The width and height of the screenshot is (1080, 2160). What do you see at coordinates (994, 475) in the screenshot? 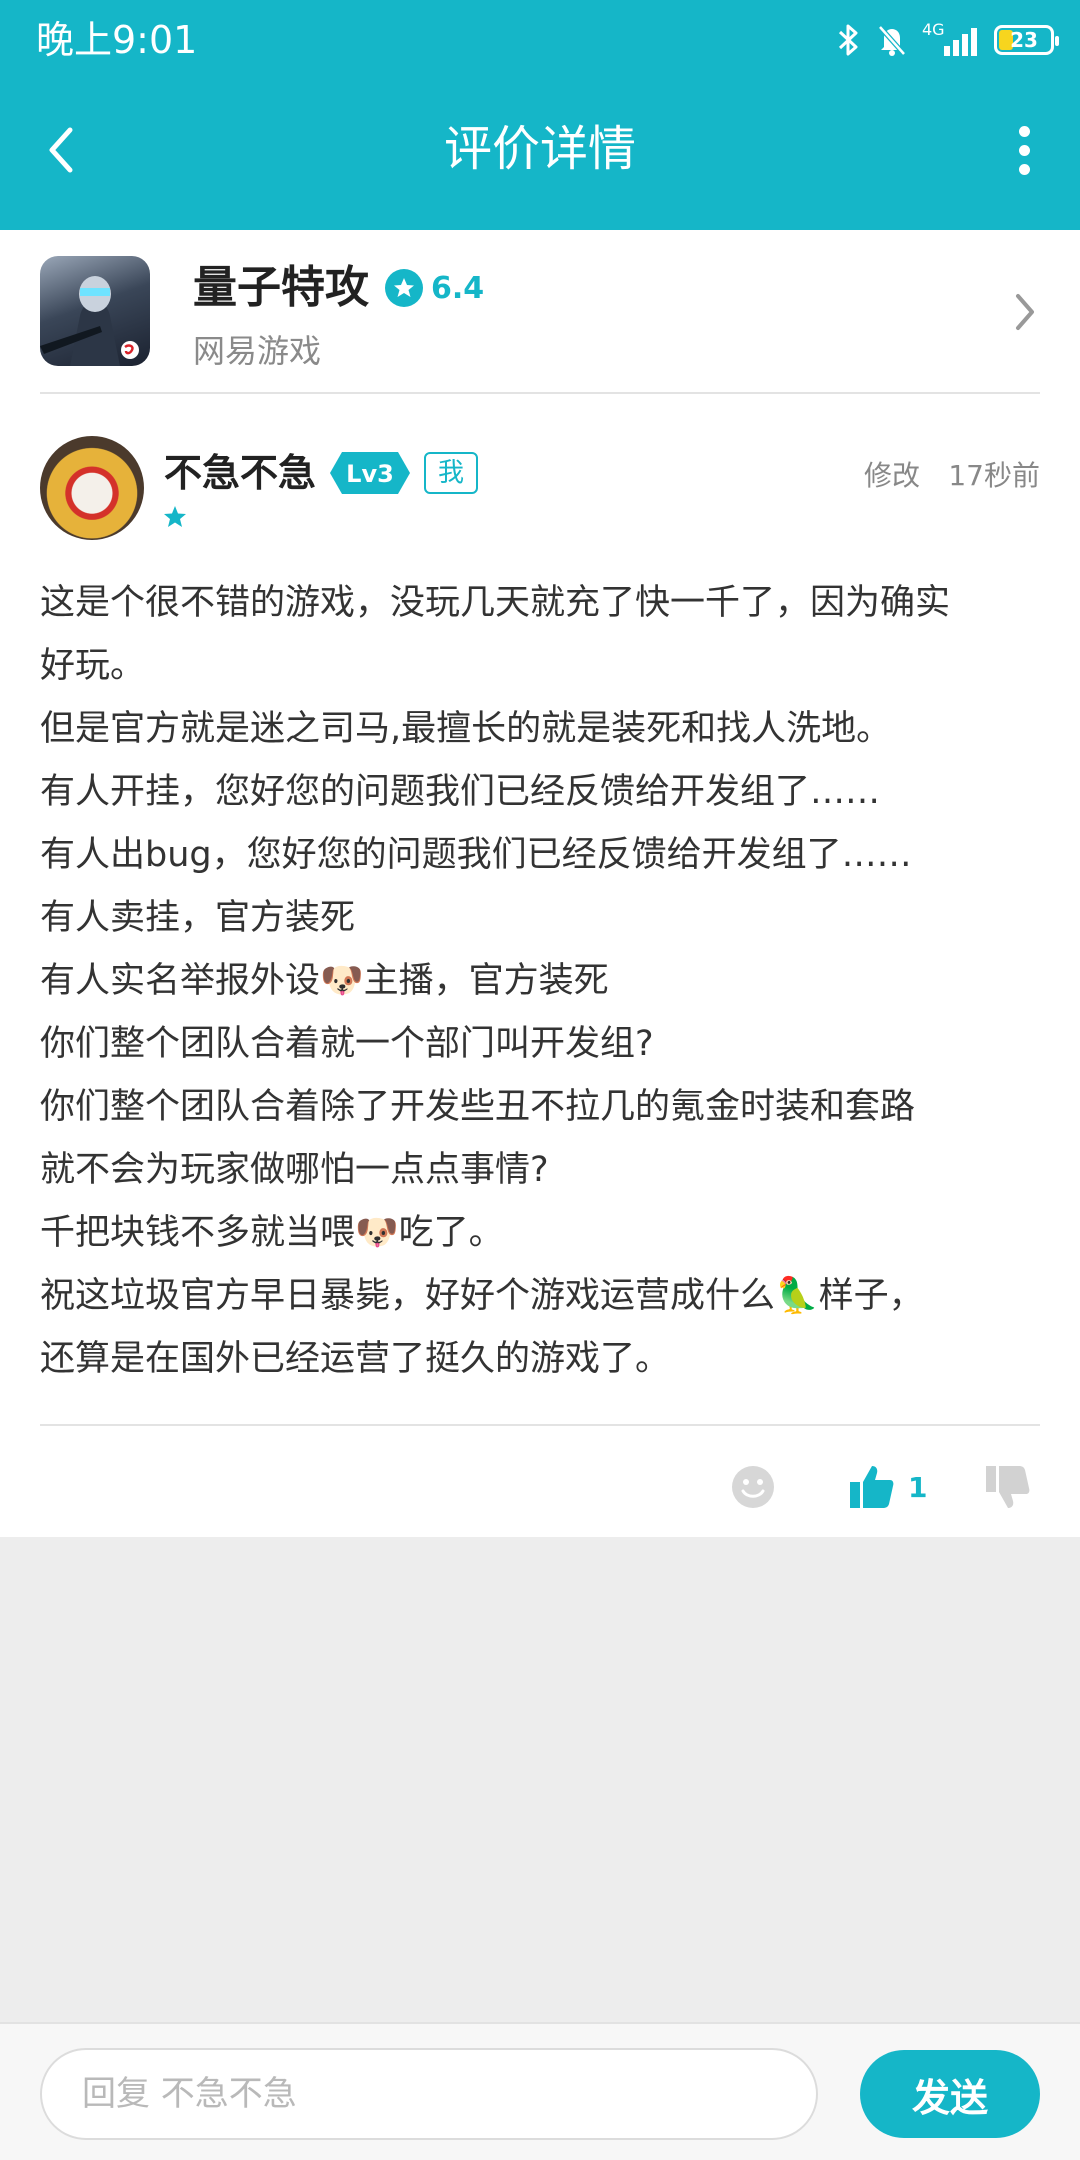
I see `post-time: 17秒前` at bounding box center [994, 475].